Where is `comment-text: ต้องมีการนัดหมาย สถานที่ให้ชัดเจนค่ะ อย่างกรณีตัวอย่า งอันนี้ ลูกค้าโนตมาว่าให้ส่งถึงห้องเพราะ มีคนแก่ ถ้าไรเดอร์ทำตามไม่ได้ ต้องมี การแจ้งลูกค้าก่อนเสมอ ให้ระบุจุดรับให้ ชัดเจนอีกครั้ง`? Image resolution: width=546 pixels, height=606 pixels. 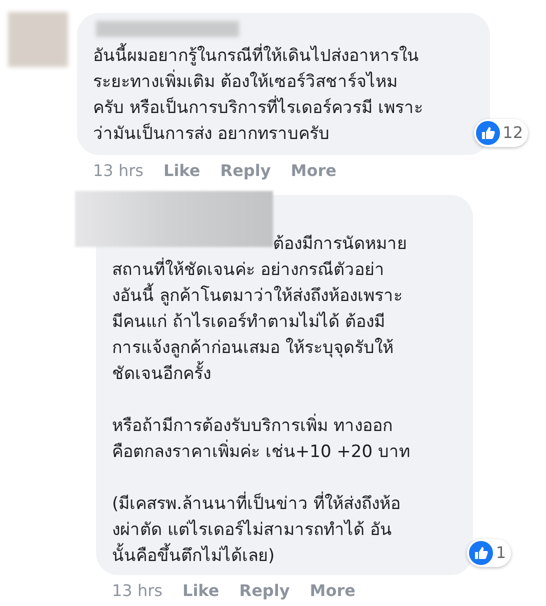
comment-text: ต้องมีการนัดหมาย สถานที่ให้ชัดเจนค่ะ อย่างกรณีตัวอย่า งอันนี้ ลูกค้าโนตมาว่าให้ส่งถึงห้องเพราะ มีคนแก่ ถ้าไรเดอร์ทำตามไม่ได้ ต้องมี การแจ้งลูกค้าก่อนเสมอ ให้ระบุจุดรับให้ ชัดเจนอีกครั้ง is located at coordinates (260, 309).